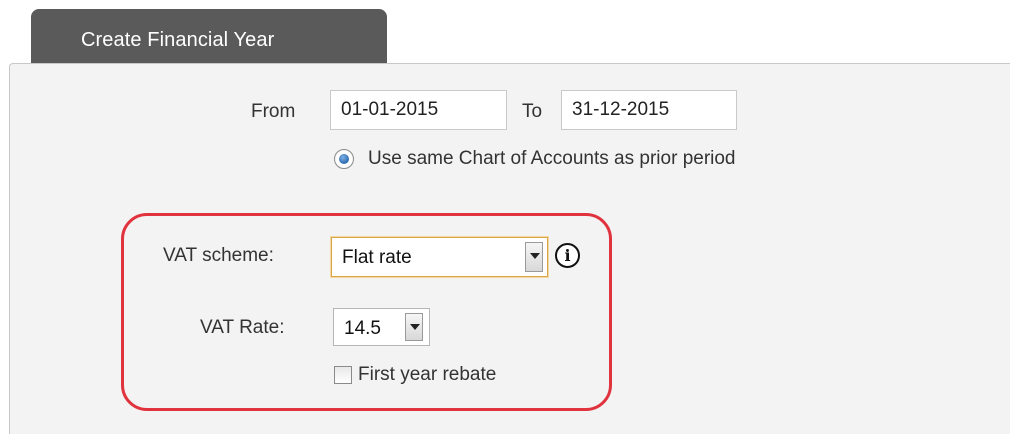  I want to click on tab-title: Create Financial Year, so click(178, 40).